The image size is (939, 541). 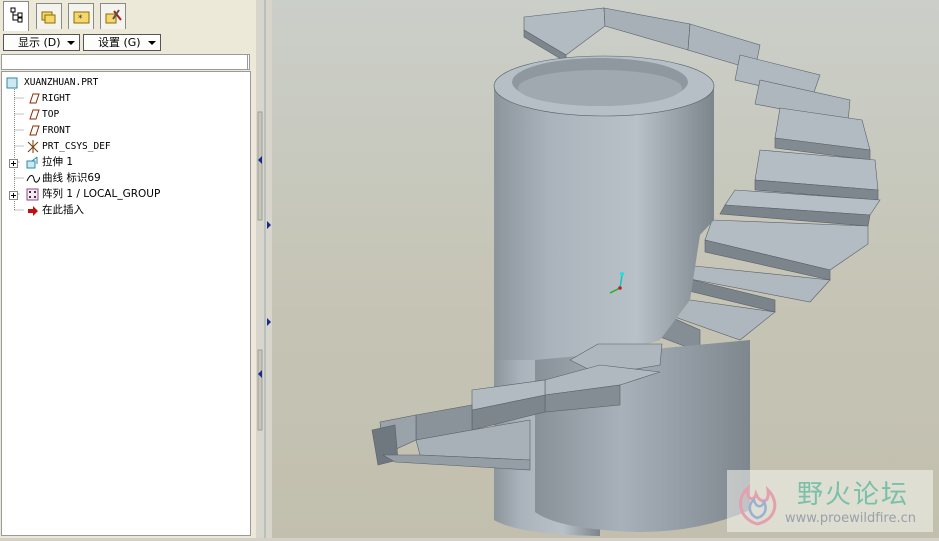 I want to click on tools-icon, so click(x=113, y=16).